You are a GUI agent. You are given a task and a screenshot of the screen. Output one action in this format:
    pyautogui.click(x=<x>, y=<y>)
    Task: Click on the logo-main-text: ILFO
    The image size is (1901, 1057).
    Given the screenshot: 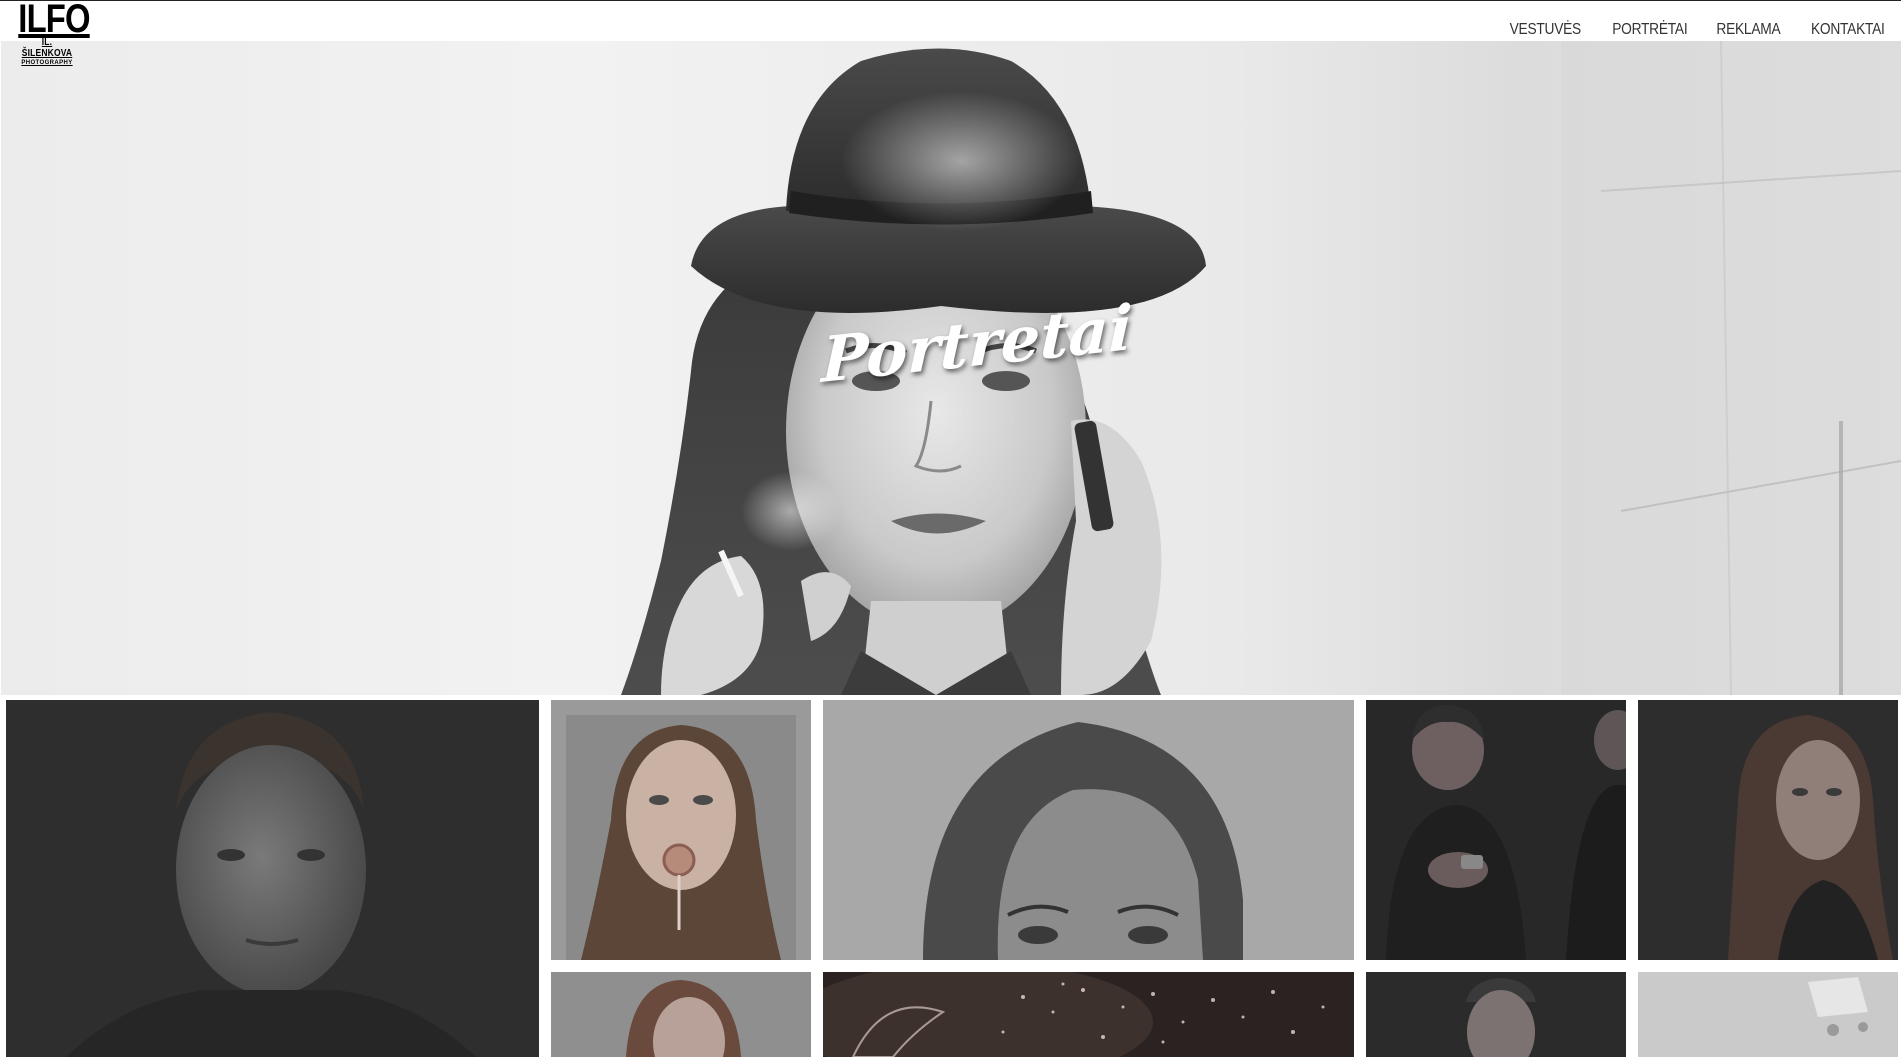 What is the action you would take?
    pyautogui.click(x=54, y=20)
    